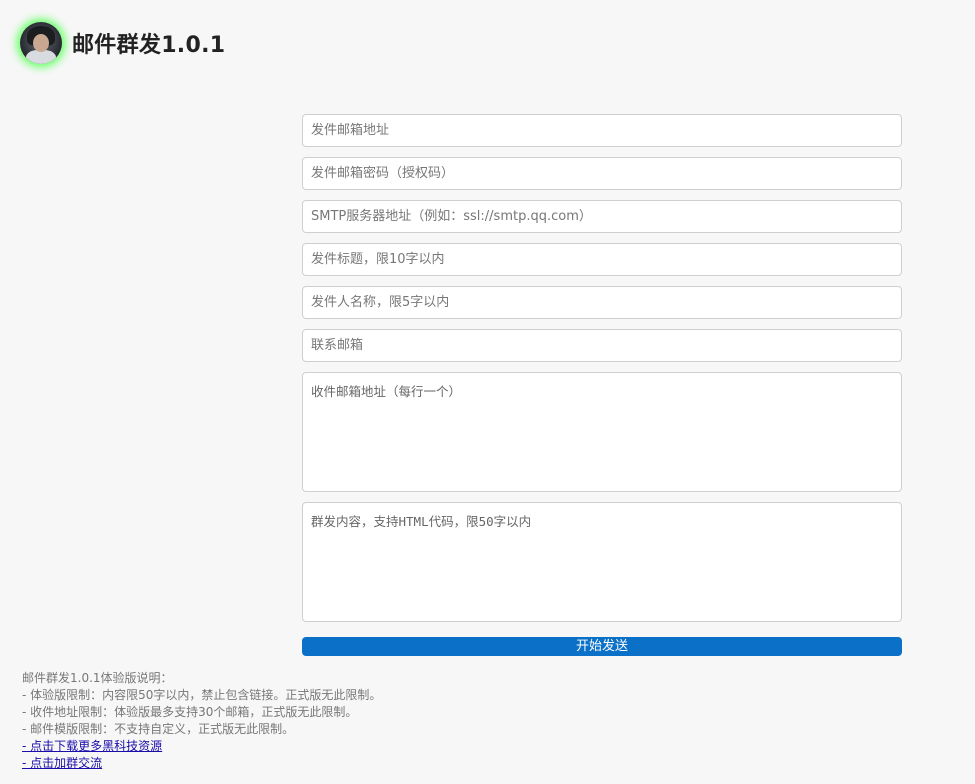 Image resolution: width=975 pixels, height=784 pixels. What do you see at coordinates (602, 259) in the screenshot?
I see `subject-input` at bounding box center [602, 259].